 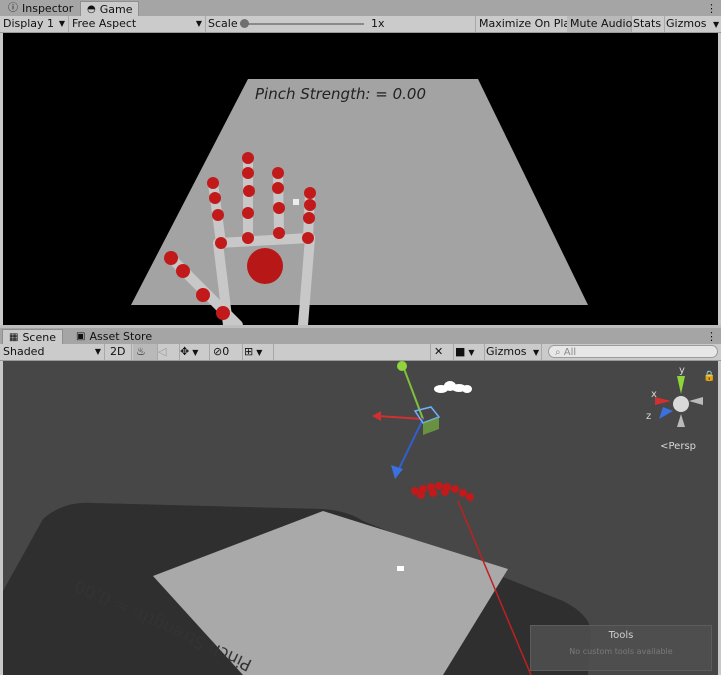 What do you see at coordinates (360, 8) in the screenshot?
I see `top-tabbar: ⓘ Inspector ◓ Game ⋮` at bounding box center [360, 8].